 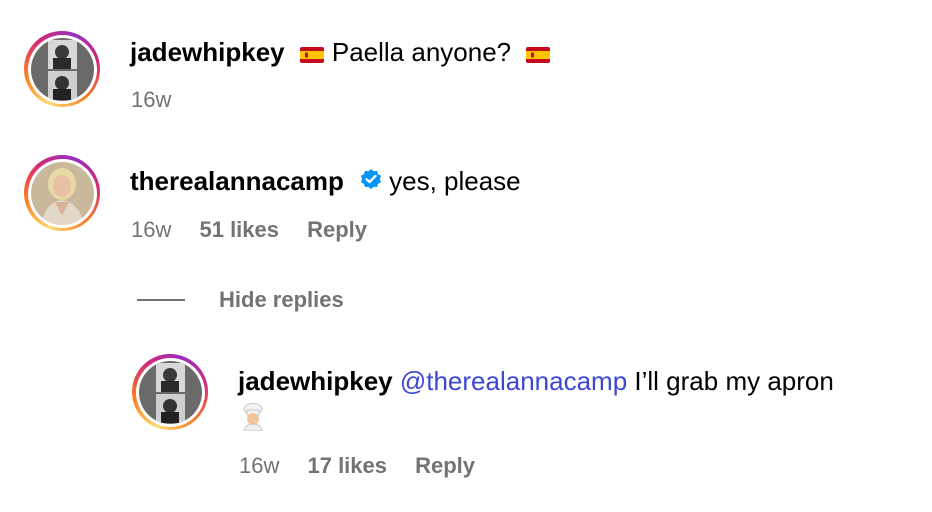 I want to click on comment-line: jadewhipkey Paella anyone?, so click(x=344, y=53).